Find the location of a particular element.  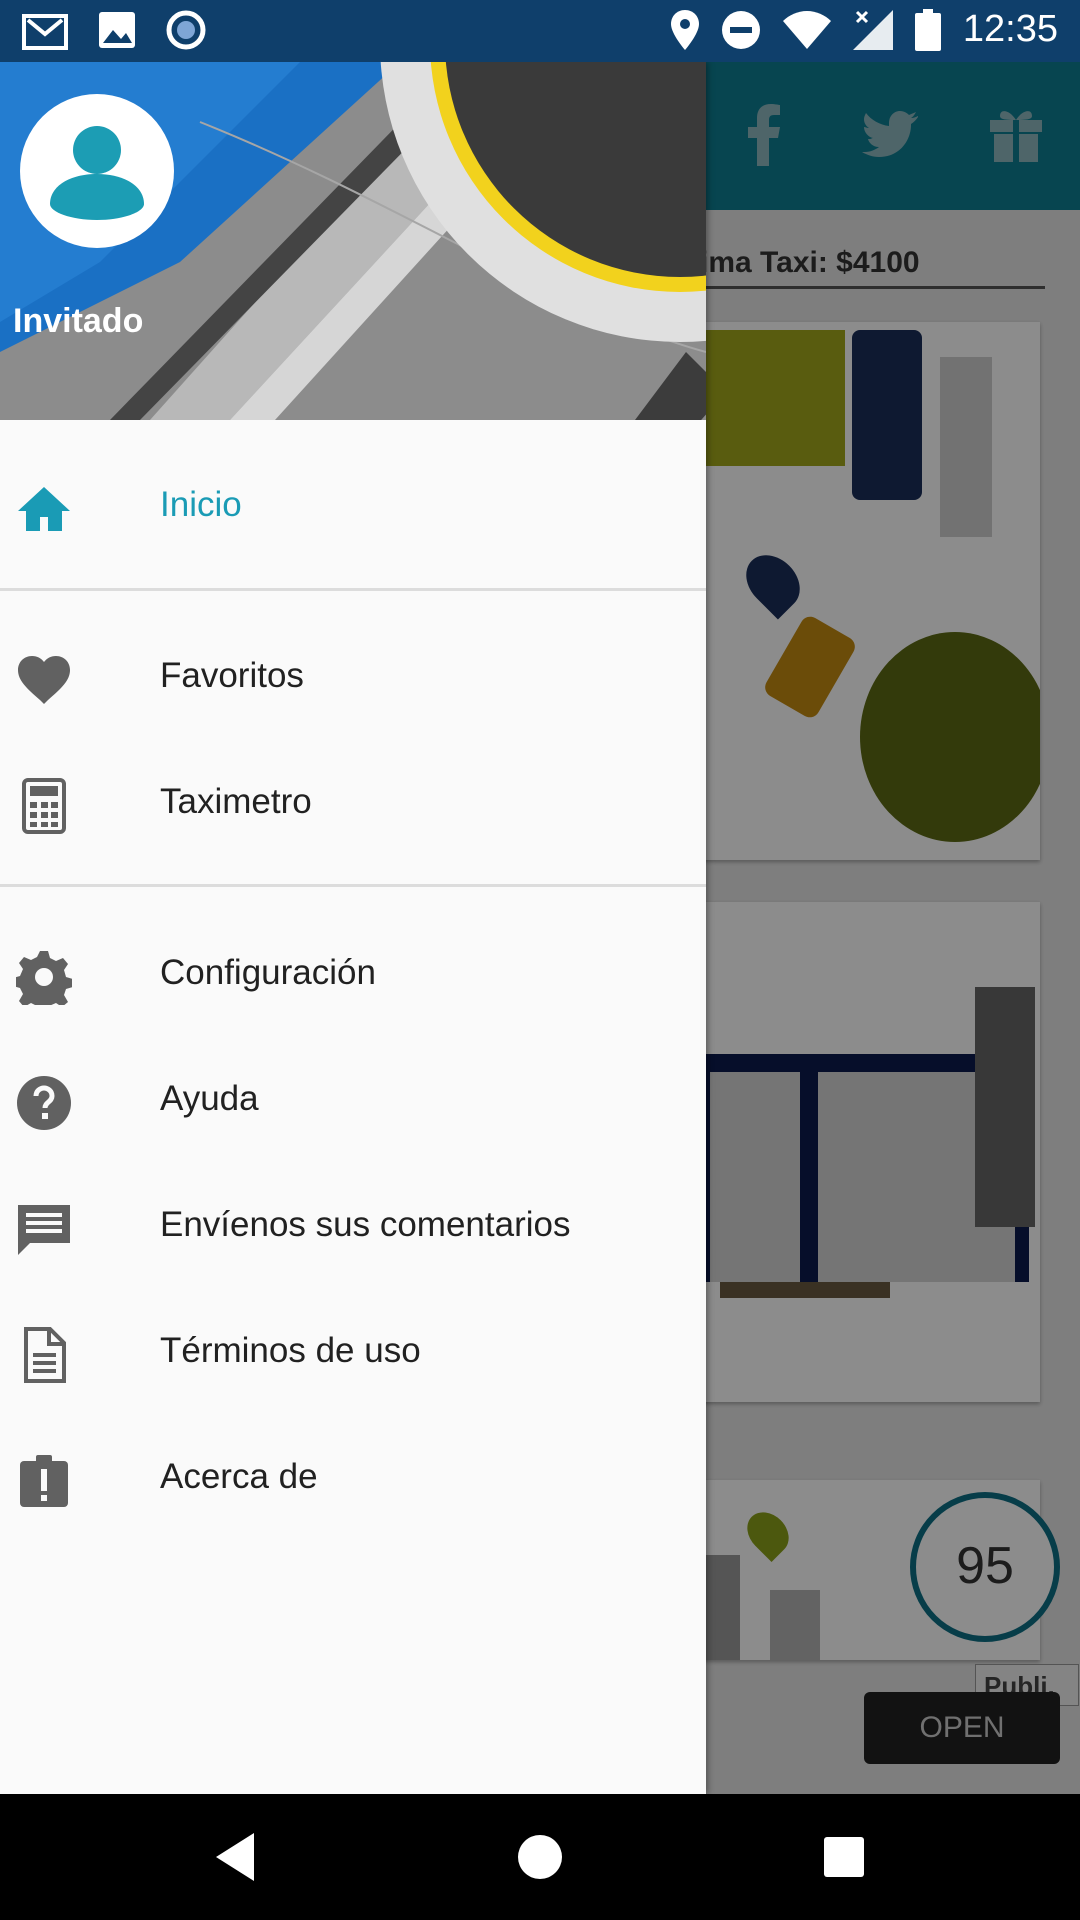

help-icon is located at coordinates (44, 1103).